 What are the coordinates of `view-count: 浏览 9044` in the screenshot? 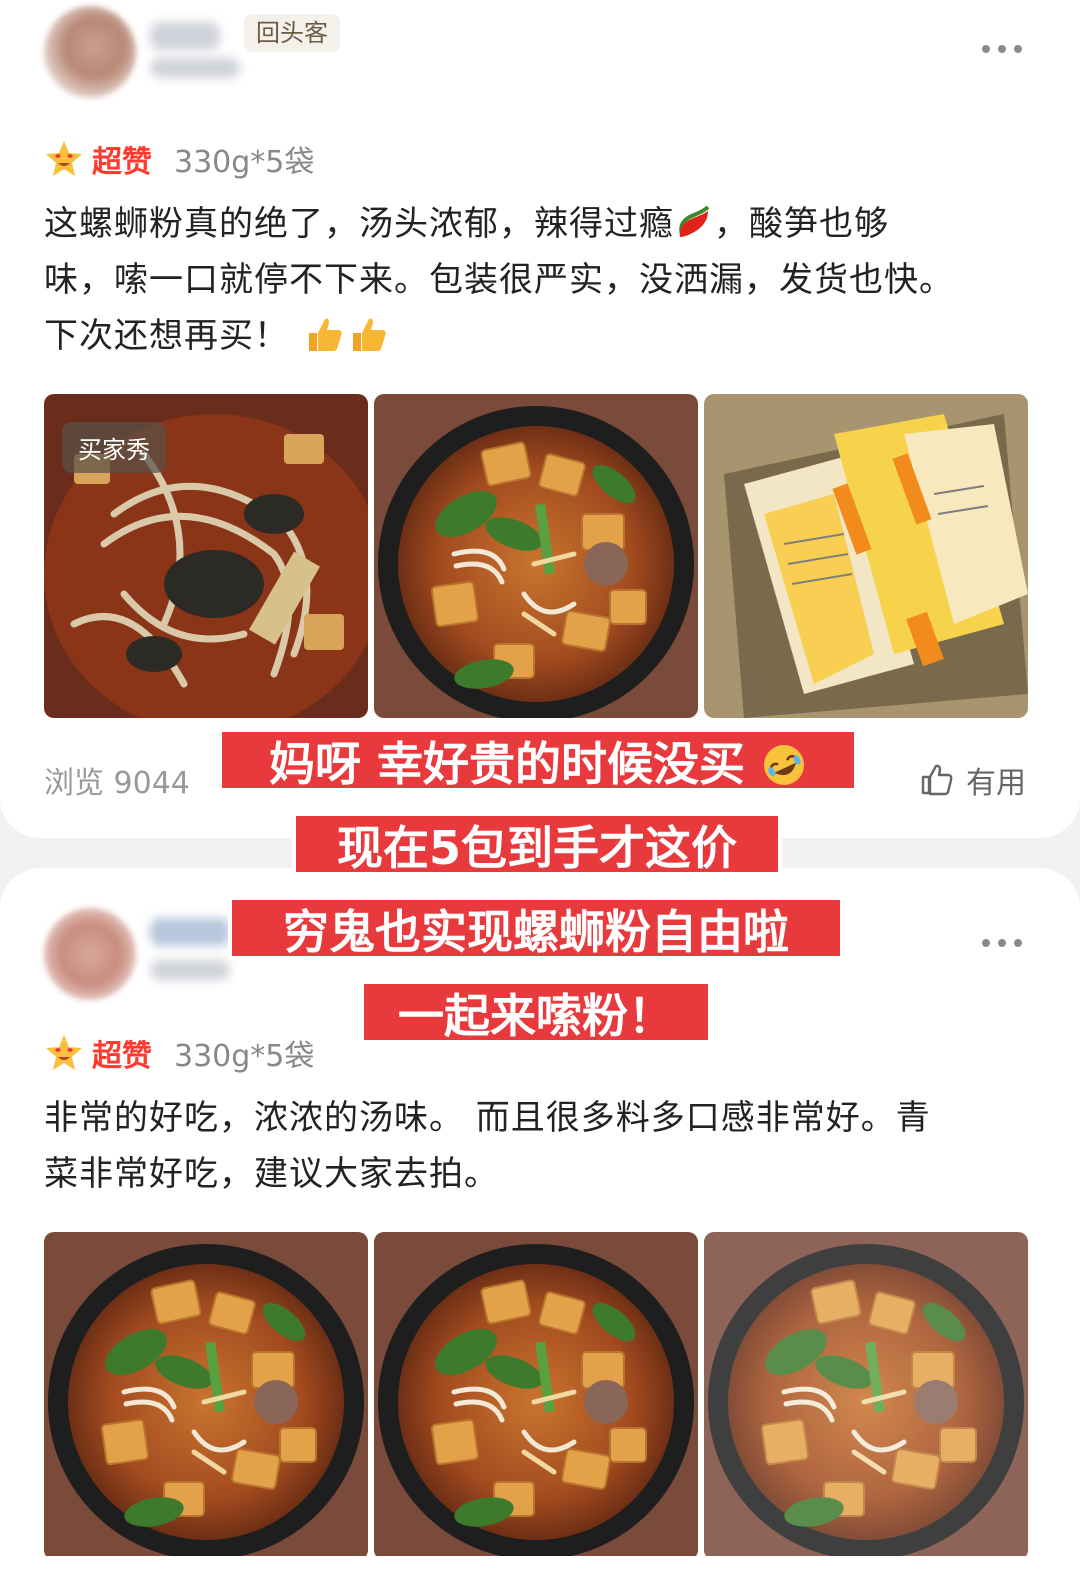 It's located at (117, 783).